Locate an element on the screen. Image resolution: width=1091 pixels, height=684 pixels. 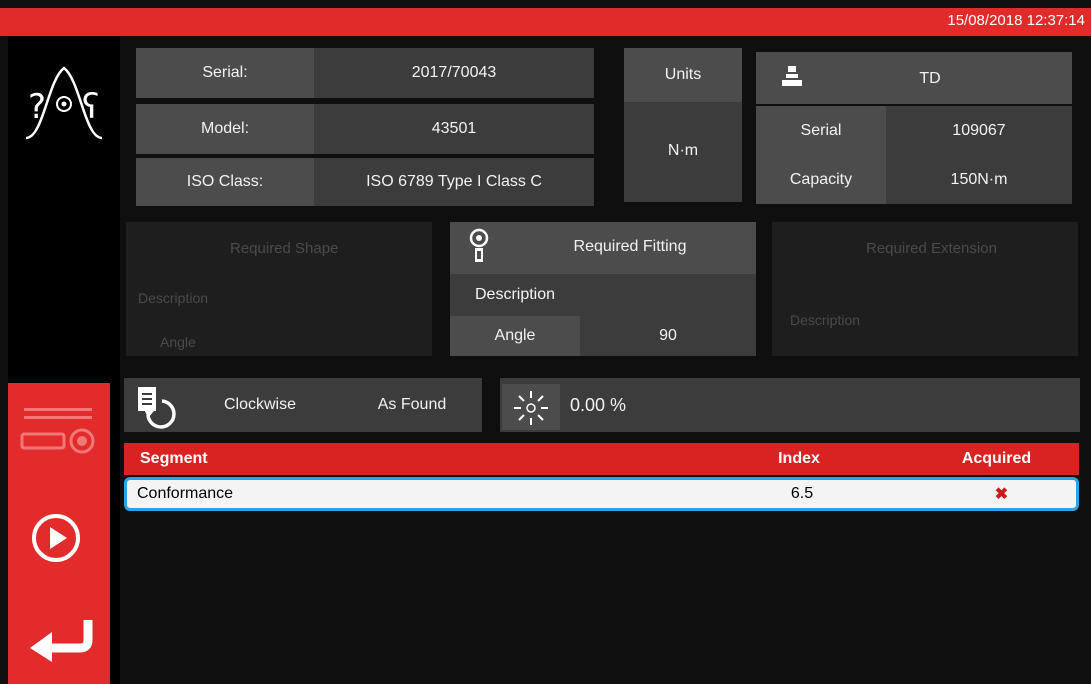
fitting-angle-label: Angle is located at coordinates (515, 336).